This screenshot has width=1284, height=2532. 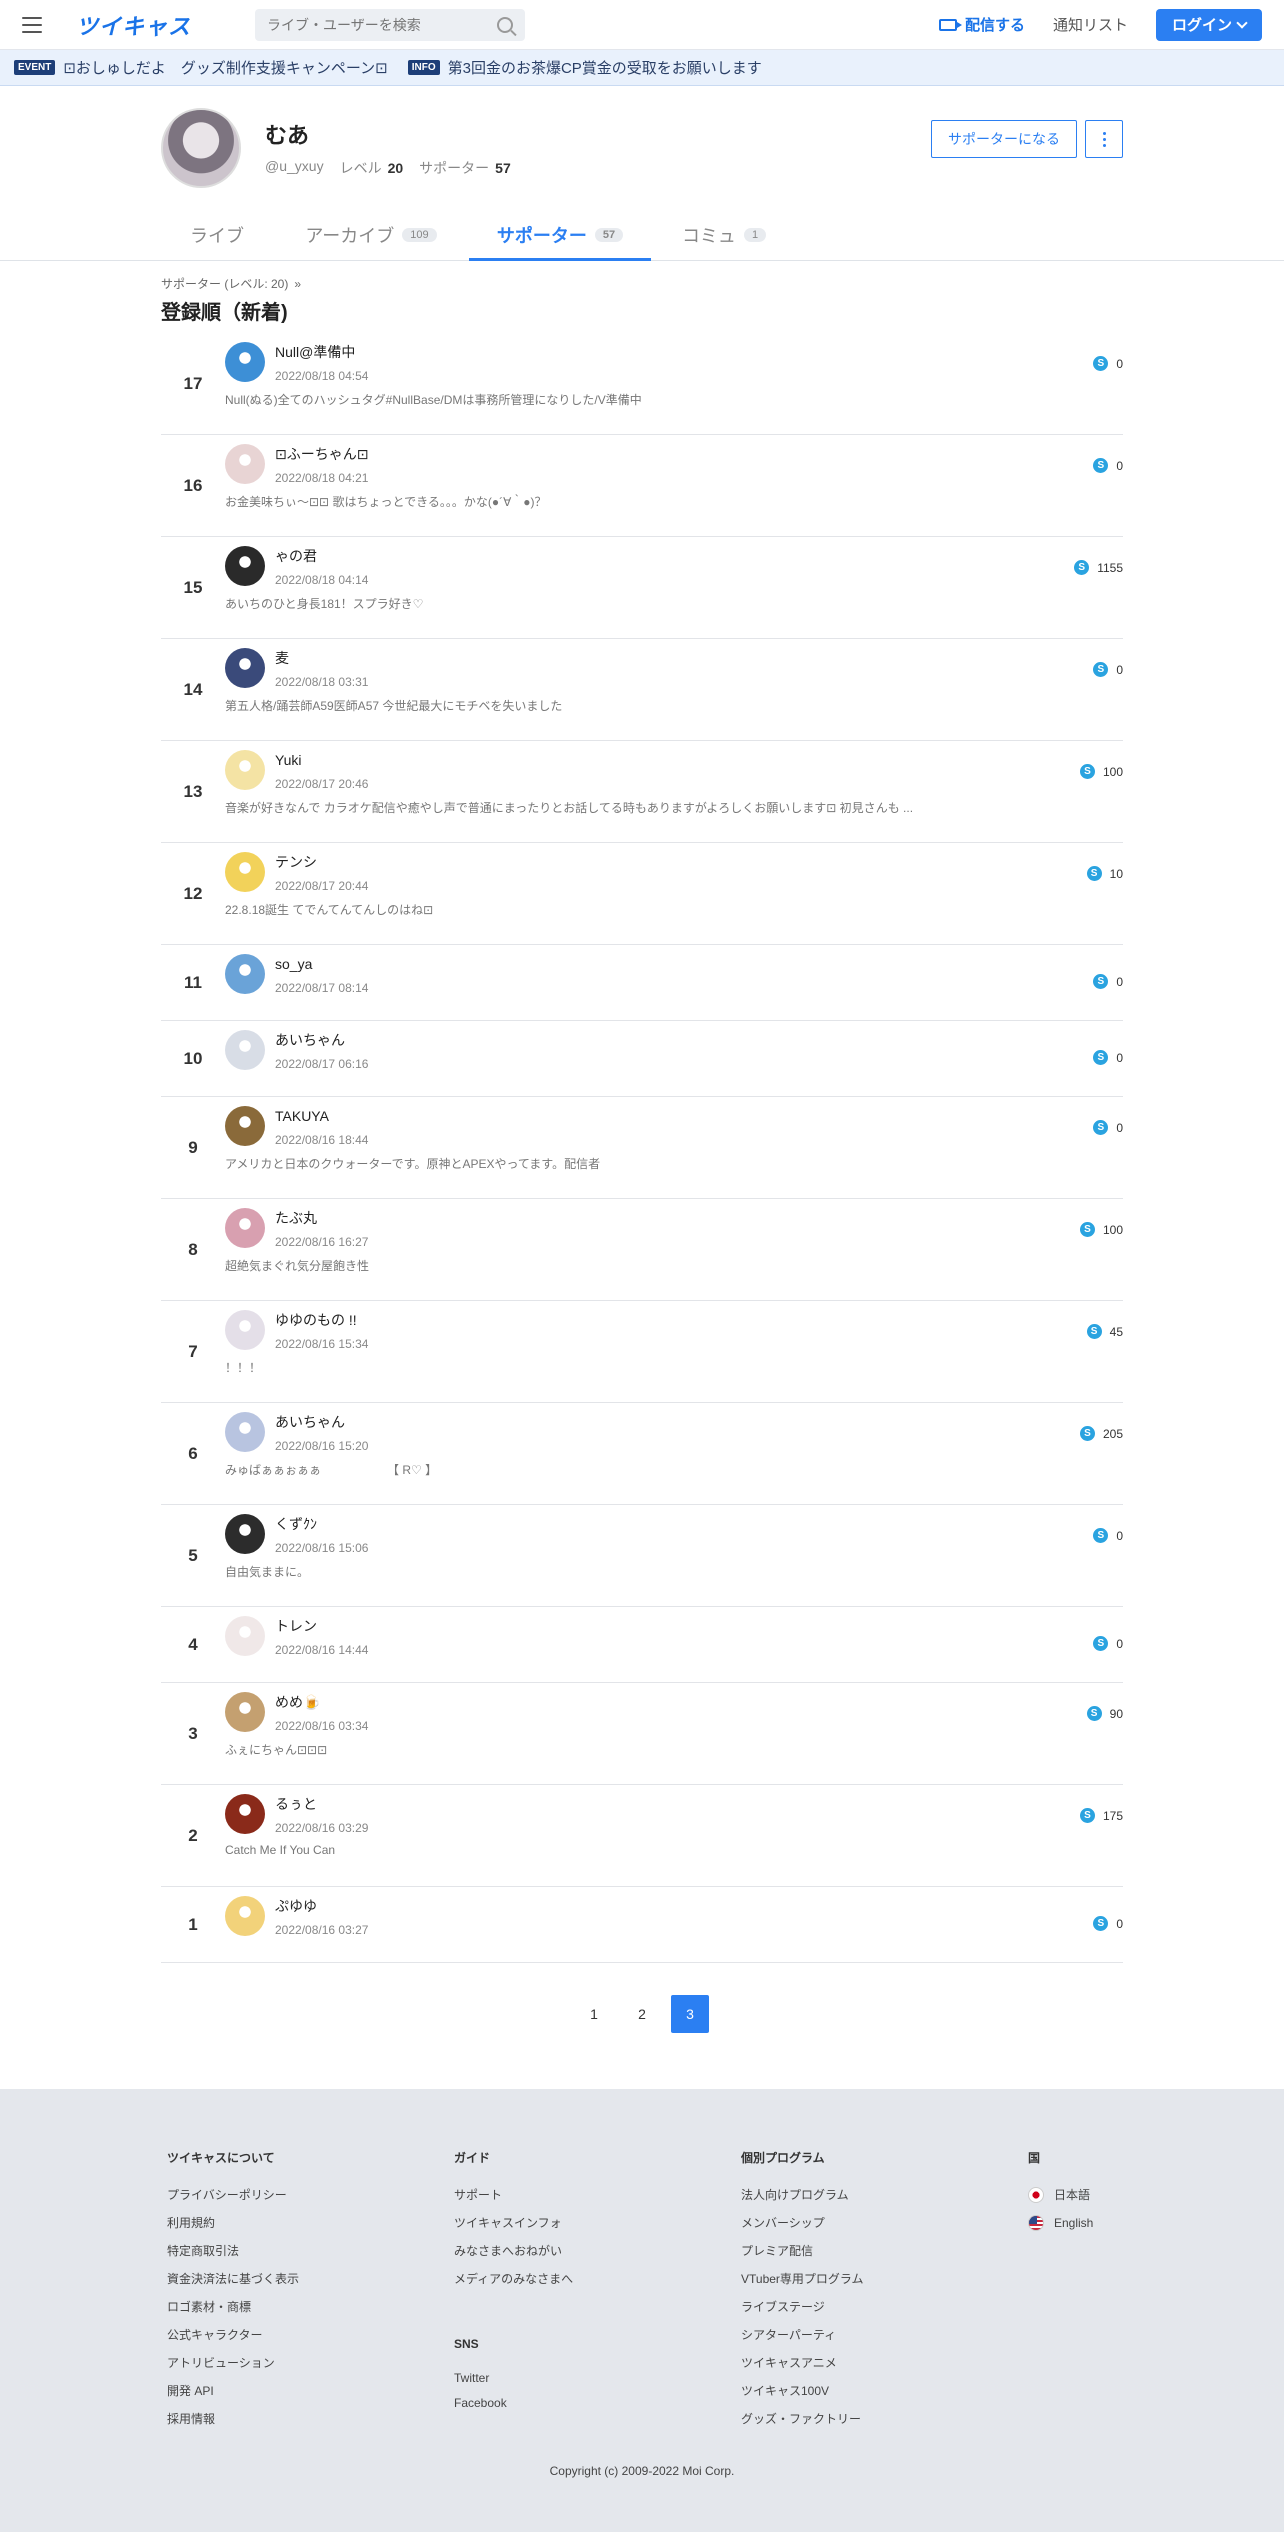 What do you see at coordinates (321, 760) in the screenshot?
I see `supporter-name: Yuki` at bounding box center [321, 760].